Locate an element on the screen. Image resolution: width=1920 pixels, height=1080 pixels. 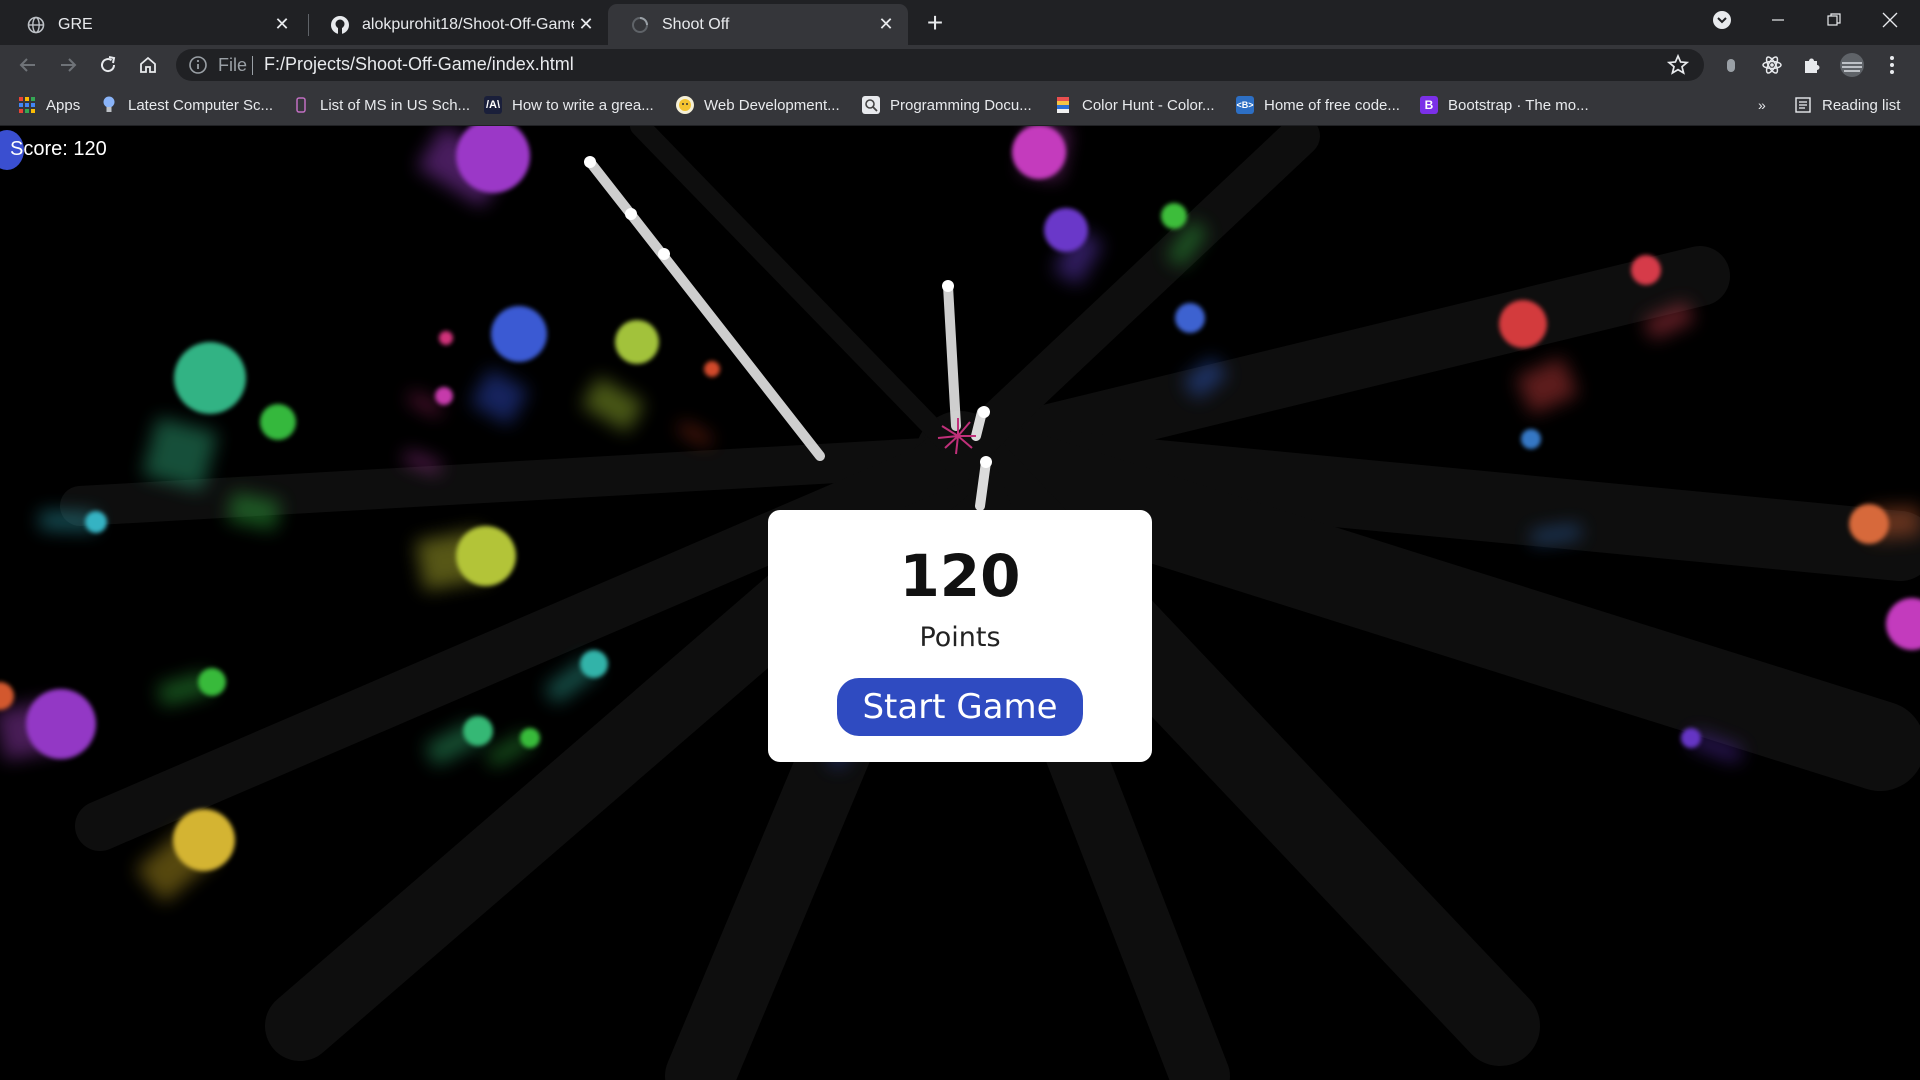
reading-list-button: Reading list is located at coordinates (1847, 105).